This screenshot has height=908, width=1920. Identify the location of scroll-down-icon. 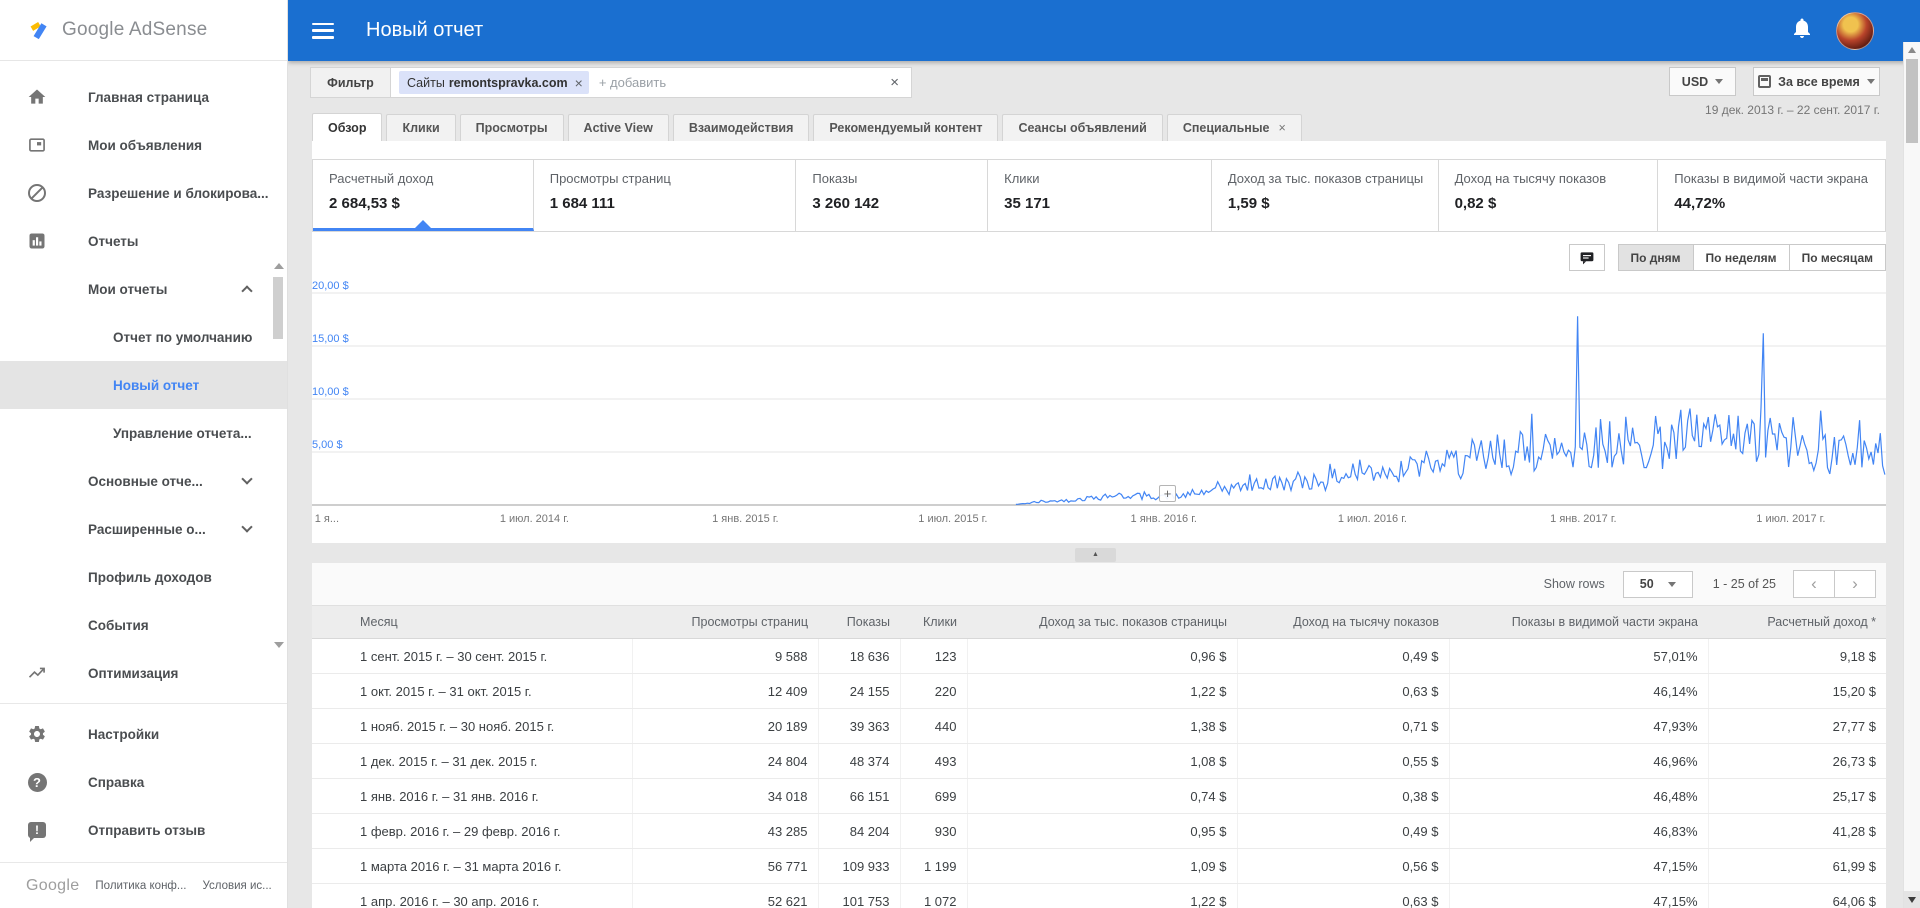
(279, 645).